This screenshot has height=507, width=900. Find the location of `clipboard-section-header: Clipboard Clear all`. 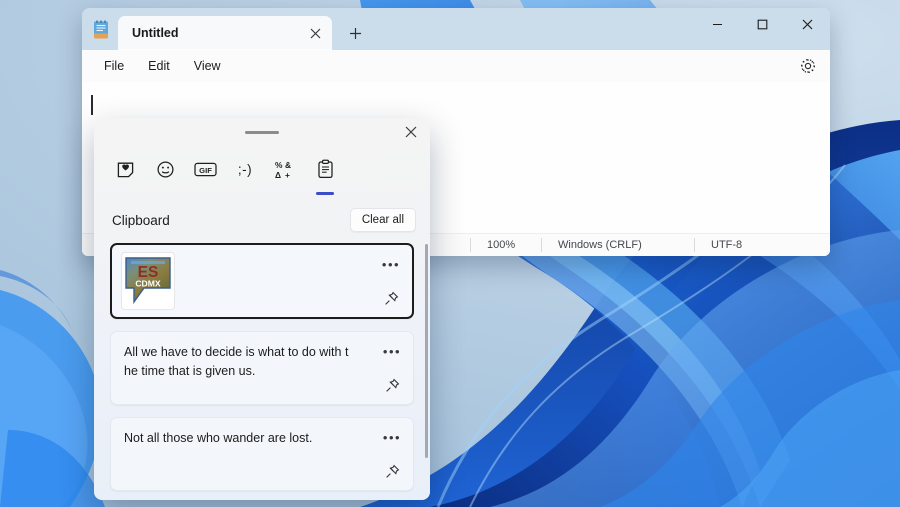

clipboard-section-header: Clipboard Clear all is located at coordinates (262, 212).